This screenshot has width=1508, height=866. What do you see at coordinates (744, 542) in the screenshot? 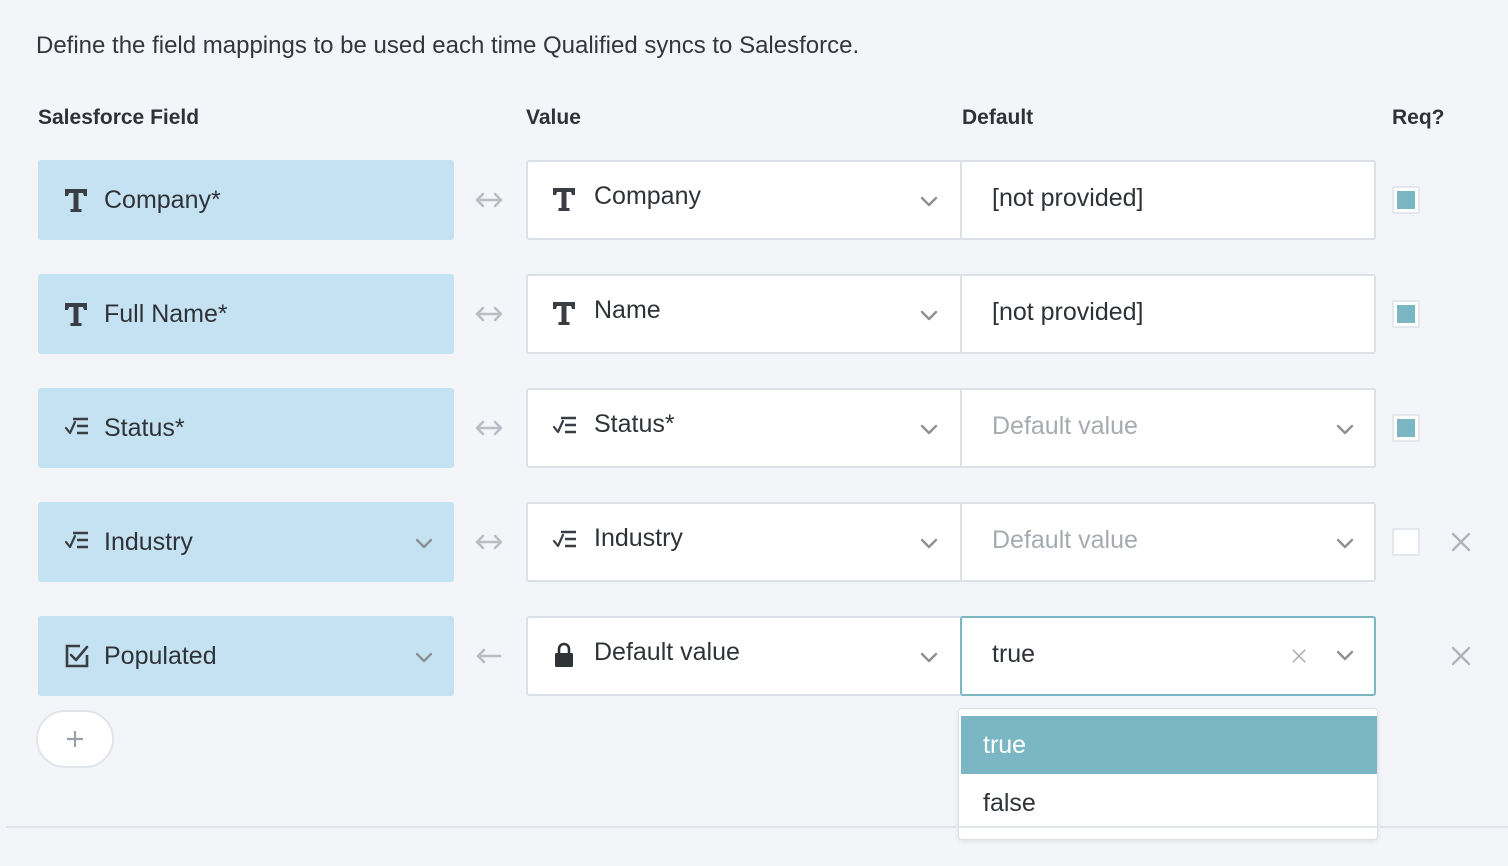
I see `value-select: Industry` at bounding box center [744, 542].